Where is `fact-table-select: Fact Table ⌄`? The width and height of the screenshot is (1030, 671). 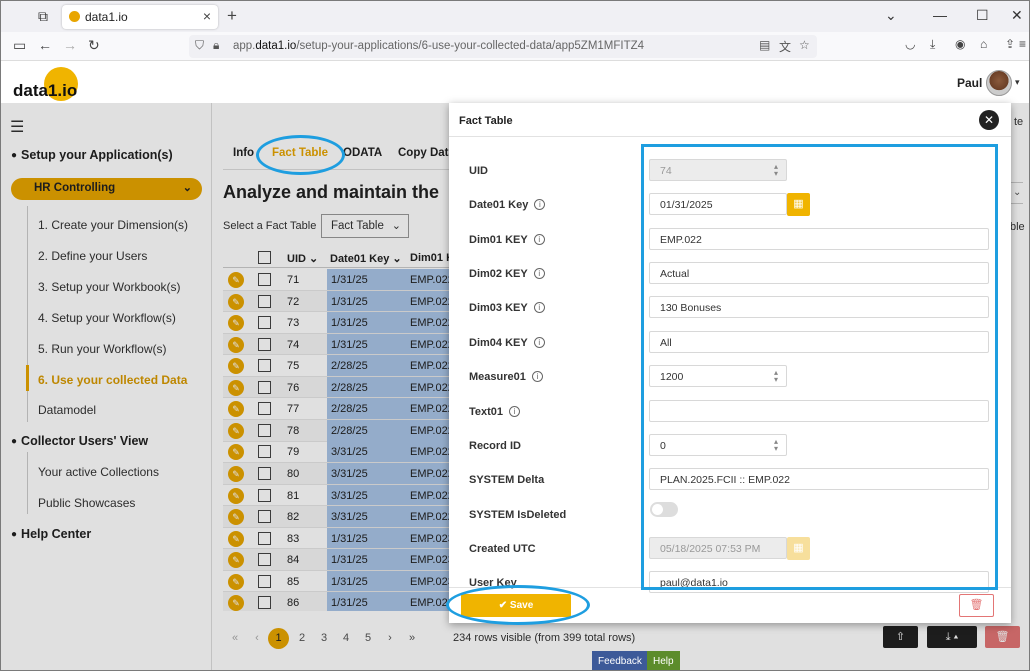
fact-table-select: Fact Table ⌄ is located at coordinates (365, 226).